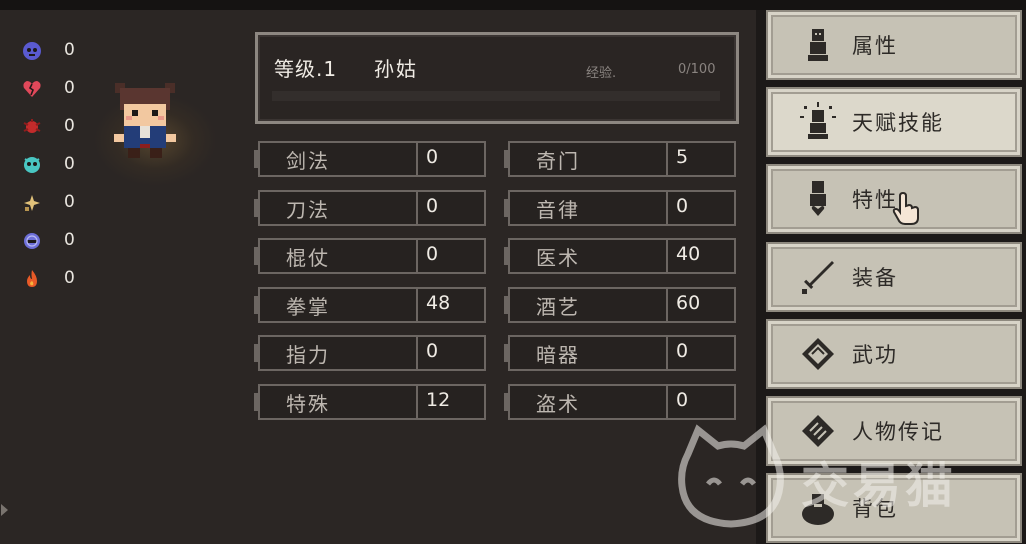  What do you see at coordinates (688, 254) in the screenshot?
I see `stat-value: 40` at bounding box center [688, 254].